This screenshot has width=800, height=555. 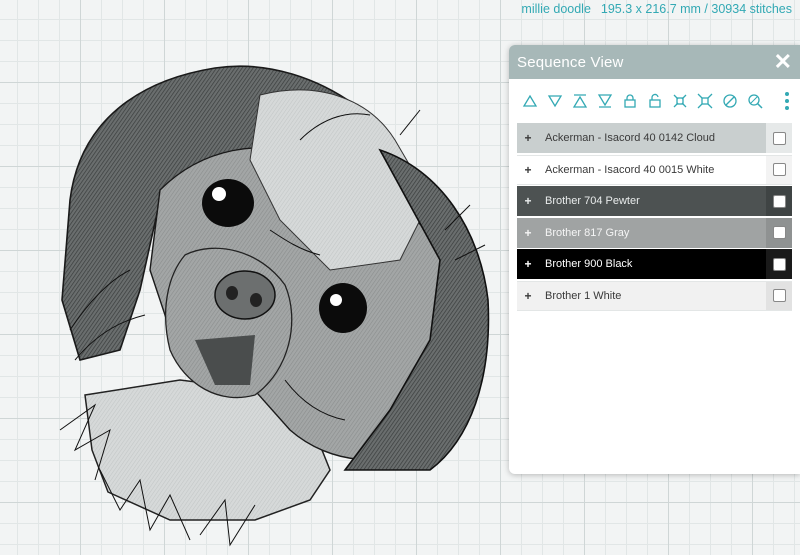 What do you see at coordinates (729, 101) in the screenshot?
I see `hide-icon` at bounding box center [729, 101].